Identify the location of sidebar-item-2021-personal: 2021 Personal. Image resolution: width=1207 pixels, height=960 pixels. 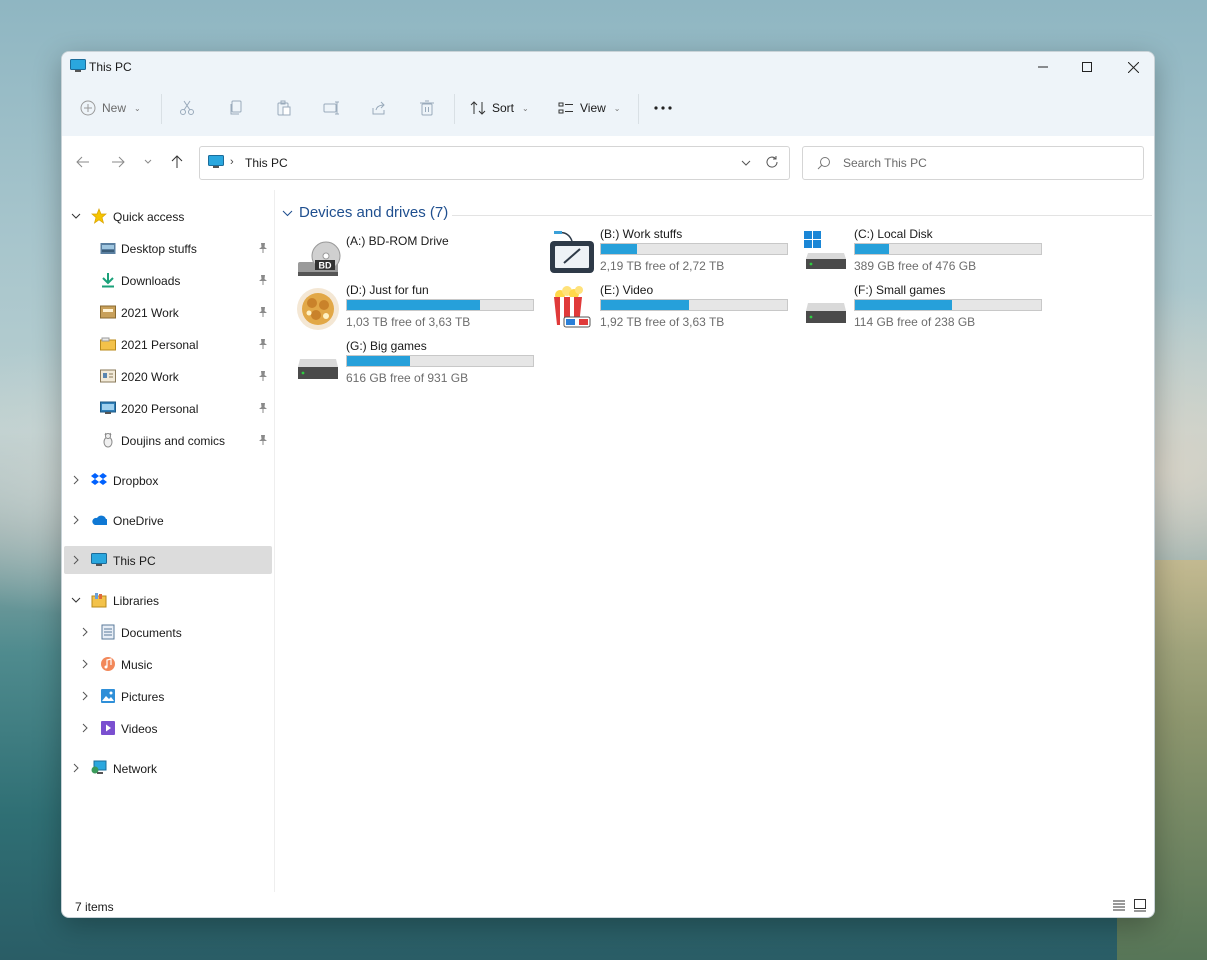
(168, 344).